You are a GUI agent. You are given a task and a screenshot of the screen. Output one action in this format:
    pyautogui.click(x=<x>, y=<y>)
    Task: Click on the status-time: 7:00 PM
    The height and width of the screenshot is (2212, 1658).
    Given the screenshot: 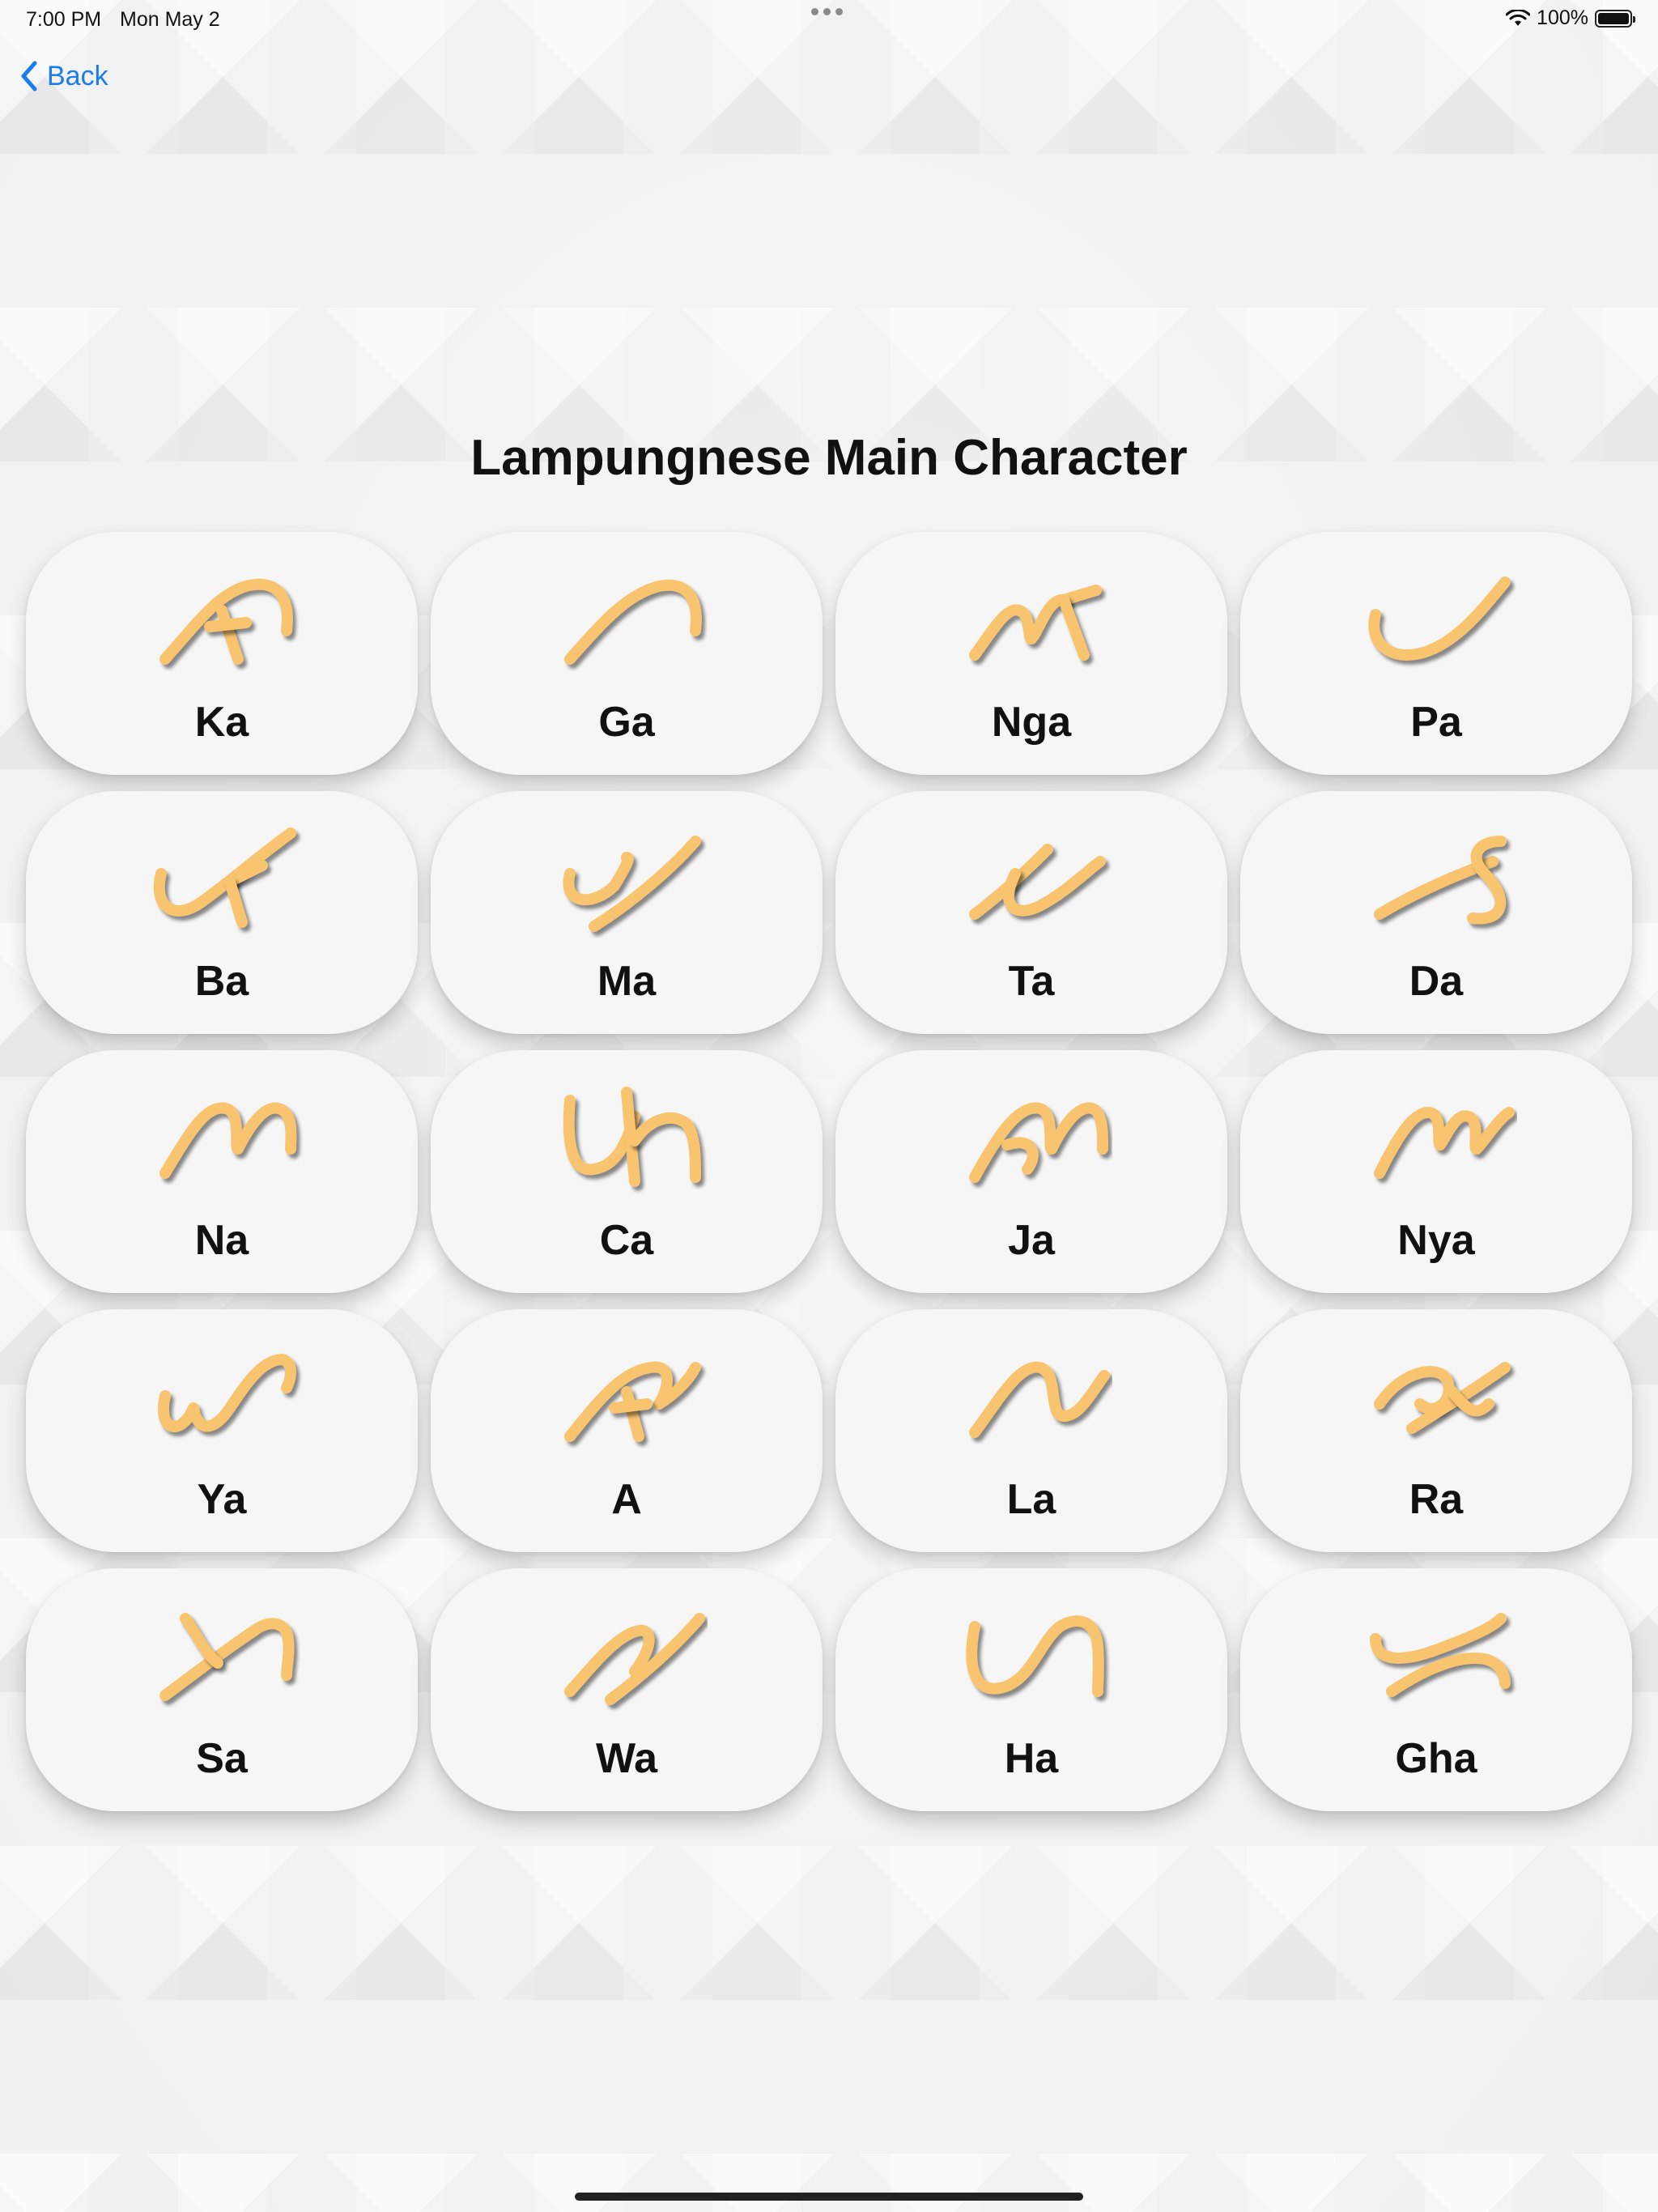 What is the action you would take?
    pyautogui.click(x=64, y=19)
    